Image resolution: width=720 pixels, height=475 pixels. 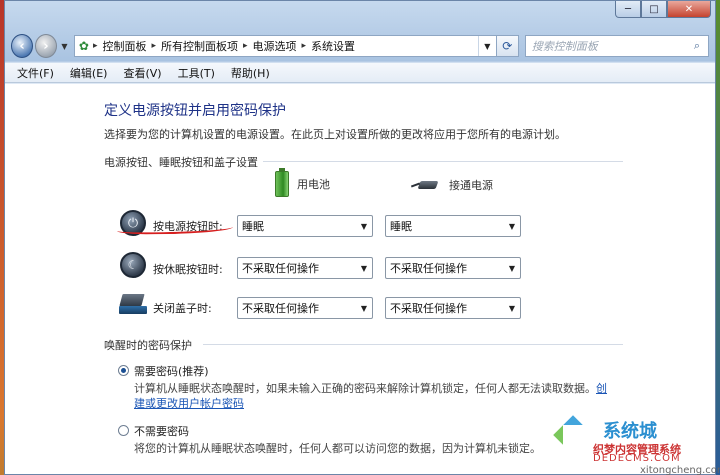 What do you see at coordinates (182, 308) in the screenshot?
I see `close-lid-label: 关闭盖子时:` at bounding box center [182, 308].